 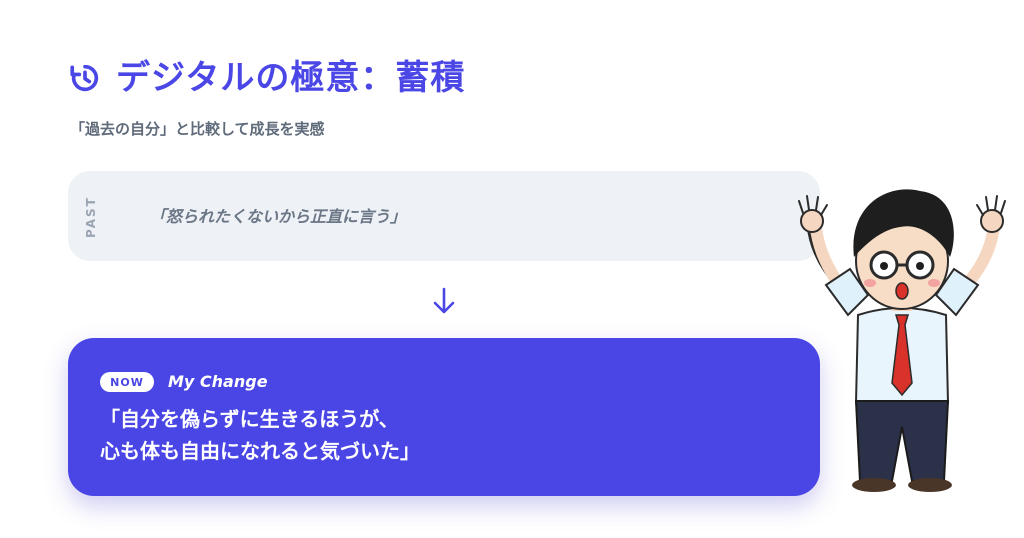 I want to click on title-row: デジタルの極意：蓄積, so click(x=266, y=78).